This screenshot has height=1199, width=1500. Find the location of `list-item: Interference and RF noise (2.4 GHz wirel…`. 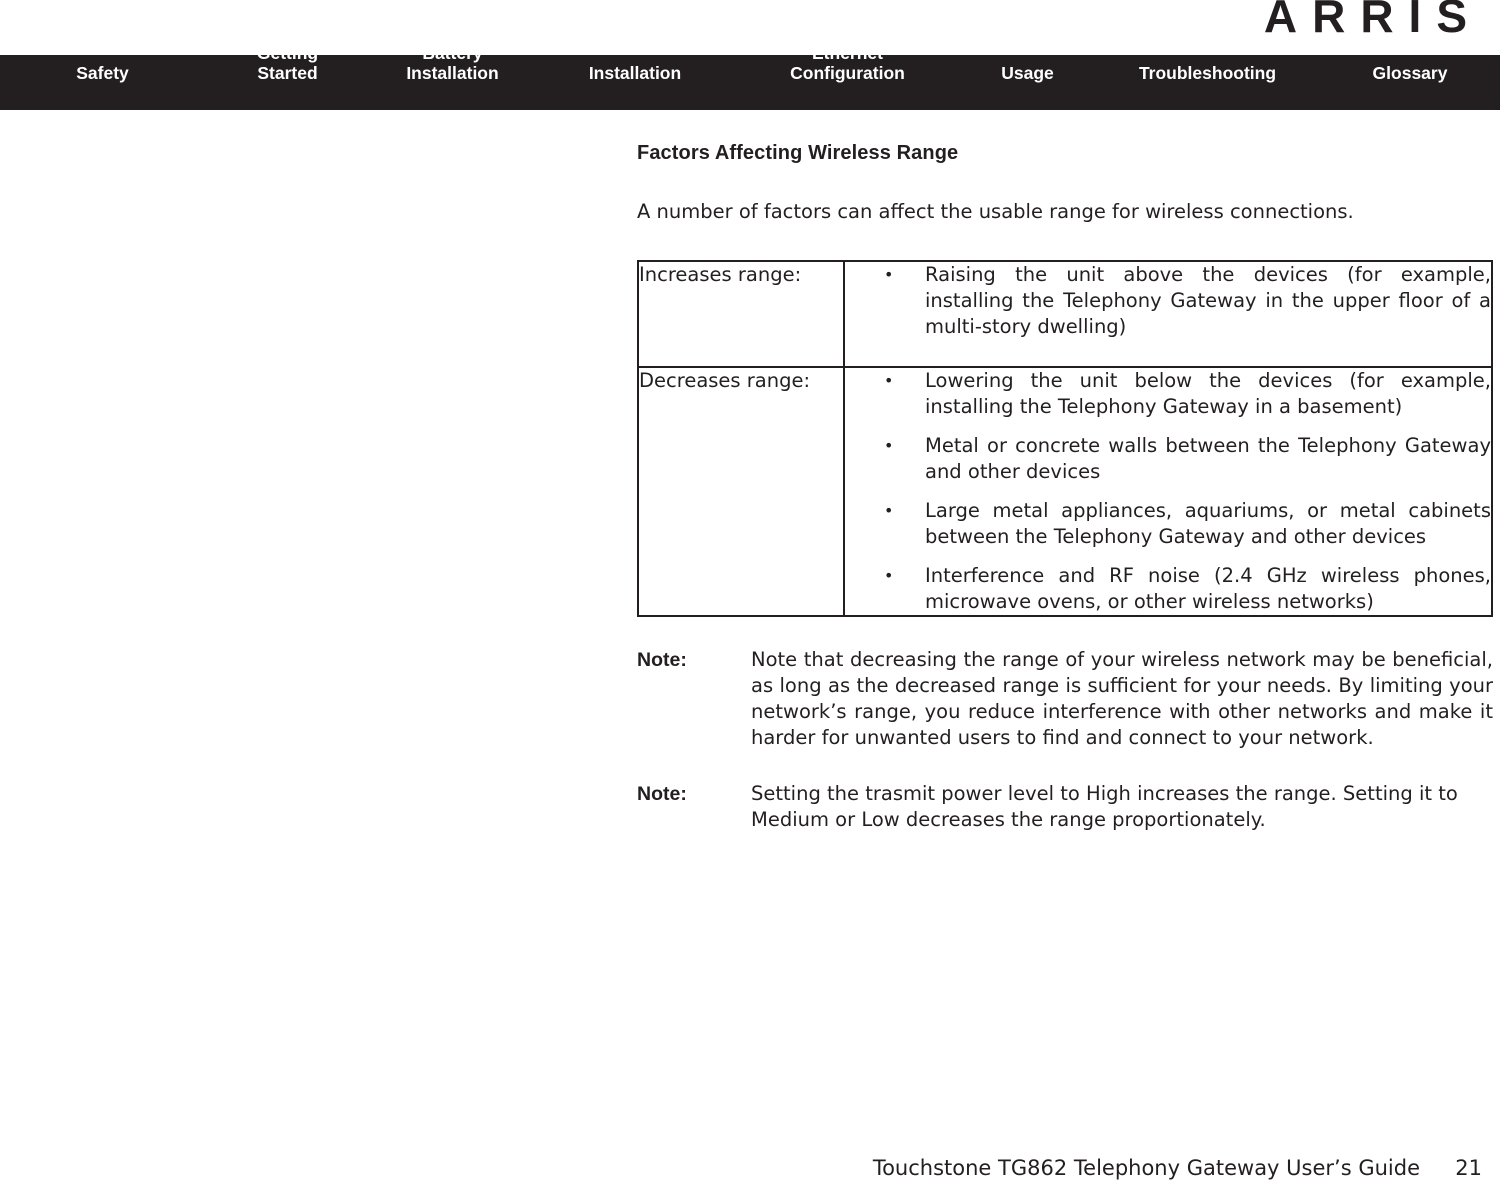

list-item: Interference and RF noise (2.4 GHz wirel… is located at coordinates (1168, 589).